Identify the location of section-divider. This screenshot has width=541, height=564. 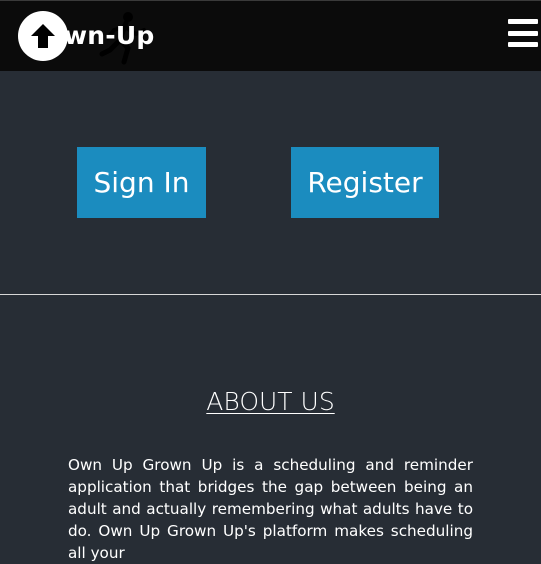
(270, 294).